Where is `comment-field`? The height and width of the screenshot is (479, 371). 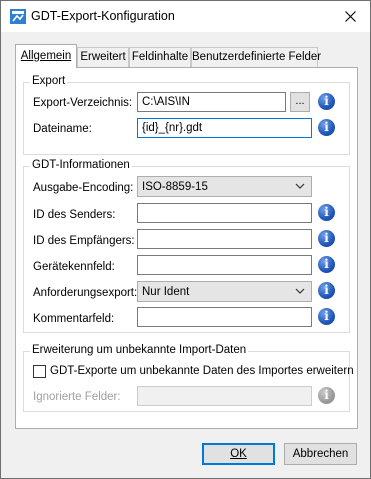
comment-field is located at coordinates (224, 317).